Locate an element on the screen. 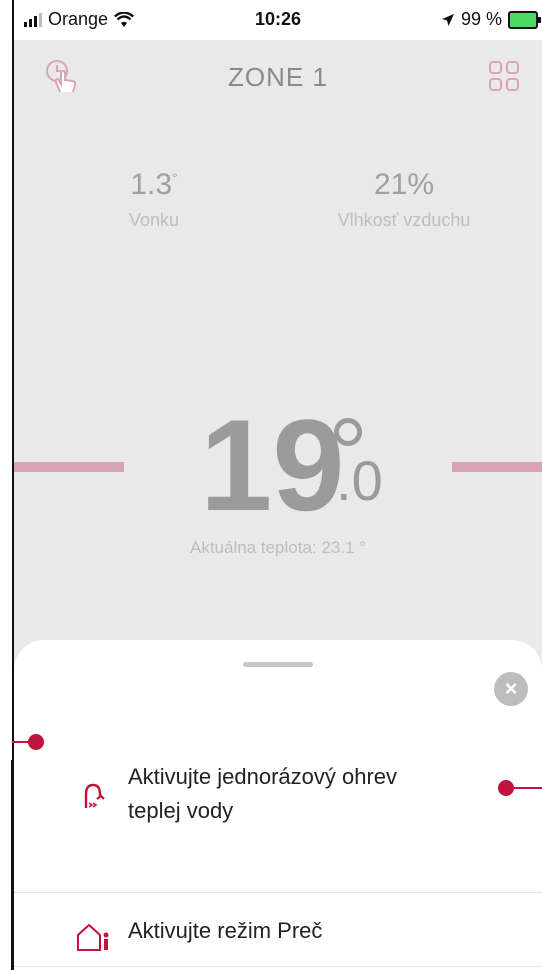 Image resolution: width=542 pixels, height=970 pixels. outside-temperature-label: Vonku is located at coordinates (154, 220).